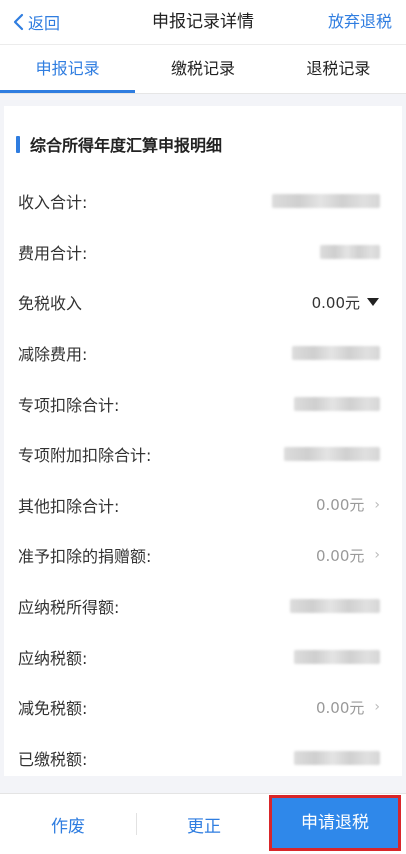 This screenshot has height=854, width=406. Describe the element at coordinates (335, 823) in the screenshot. I see `apply-refund-button: 申请退税` at that location.